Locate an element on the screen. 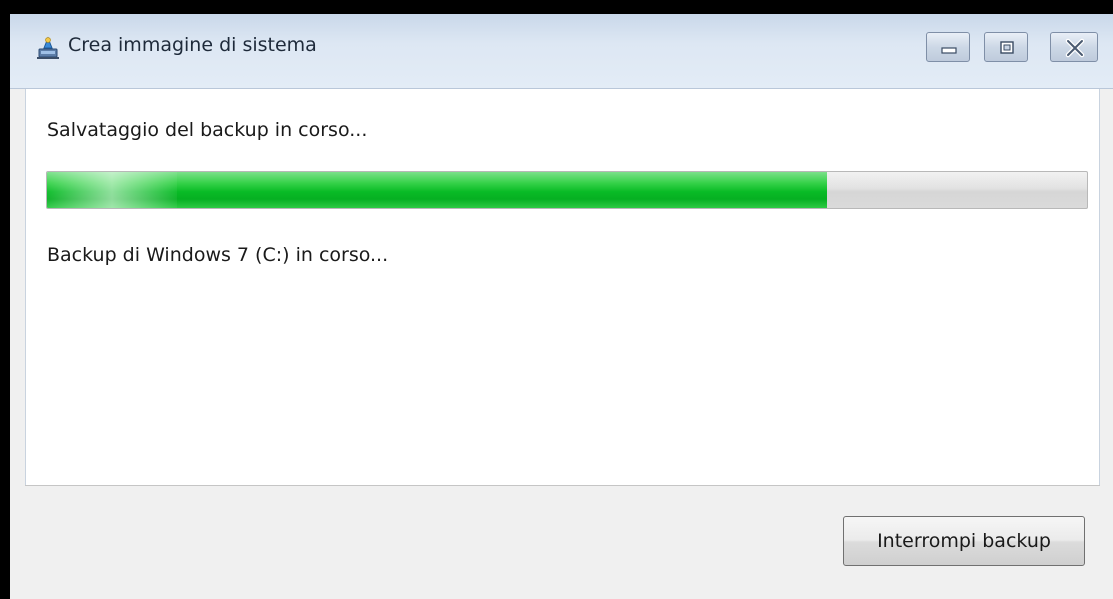 This screenshot has width=1113, height=599. backup-progress-bar is located at coordinates (567, 190).